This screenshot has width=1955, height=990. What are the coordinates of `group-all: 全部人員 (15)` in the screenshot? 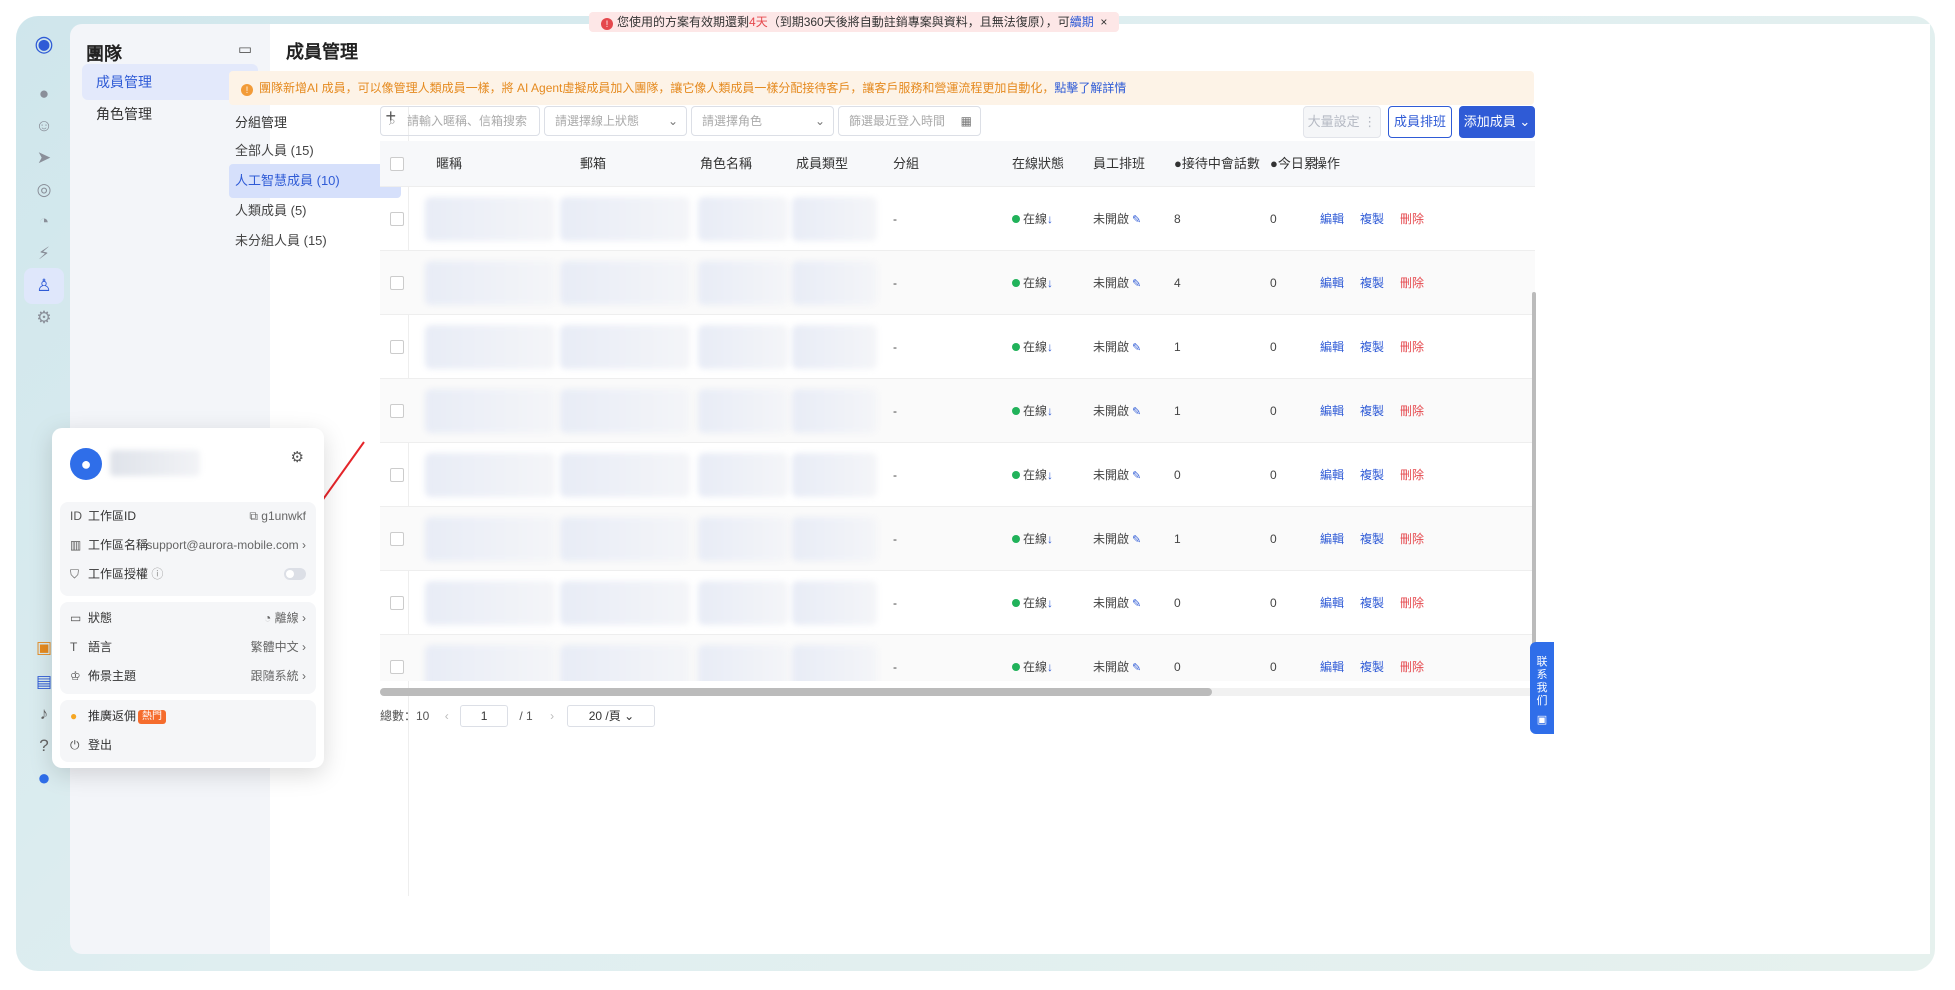 It's located at (315, 151).